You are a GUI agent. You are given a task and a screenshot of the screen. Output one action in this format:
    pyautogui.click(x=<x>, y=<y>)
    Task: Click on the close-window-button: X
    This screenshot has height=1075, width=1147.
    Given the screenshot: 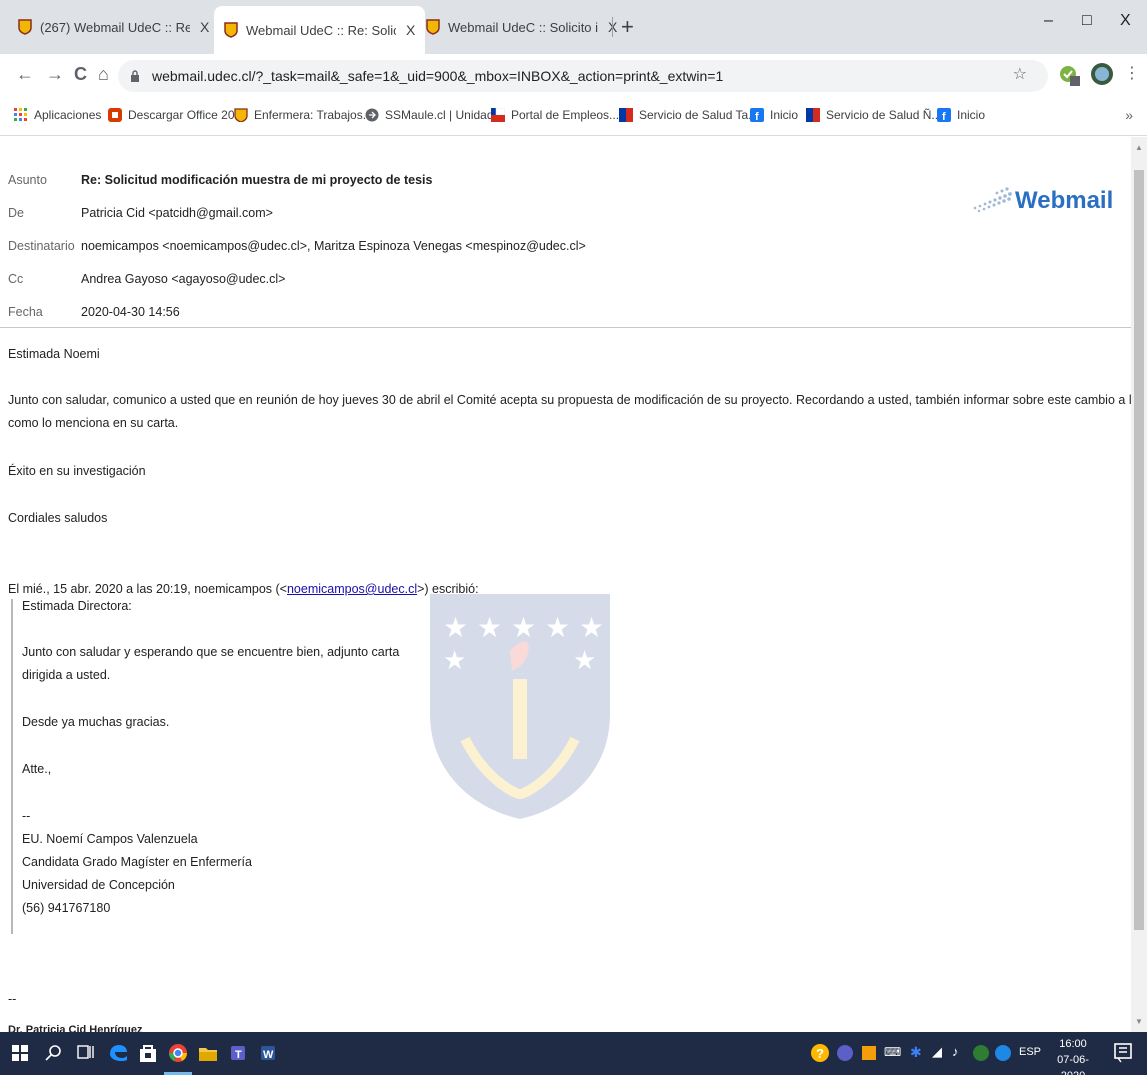 What is the action you would take?
    pyautogui.click(x=1125, y=21)
    